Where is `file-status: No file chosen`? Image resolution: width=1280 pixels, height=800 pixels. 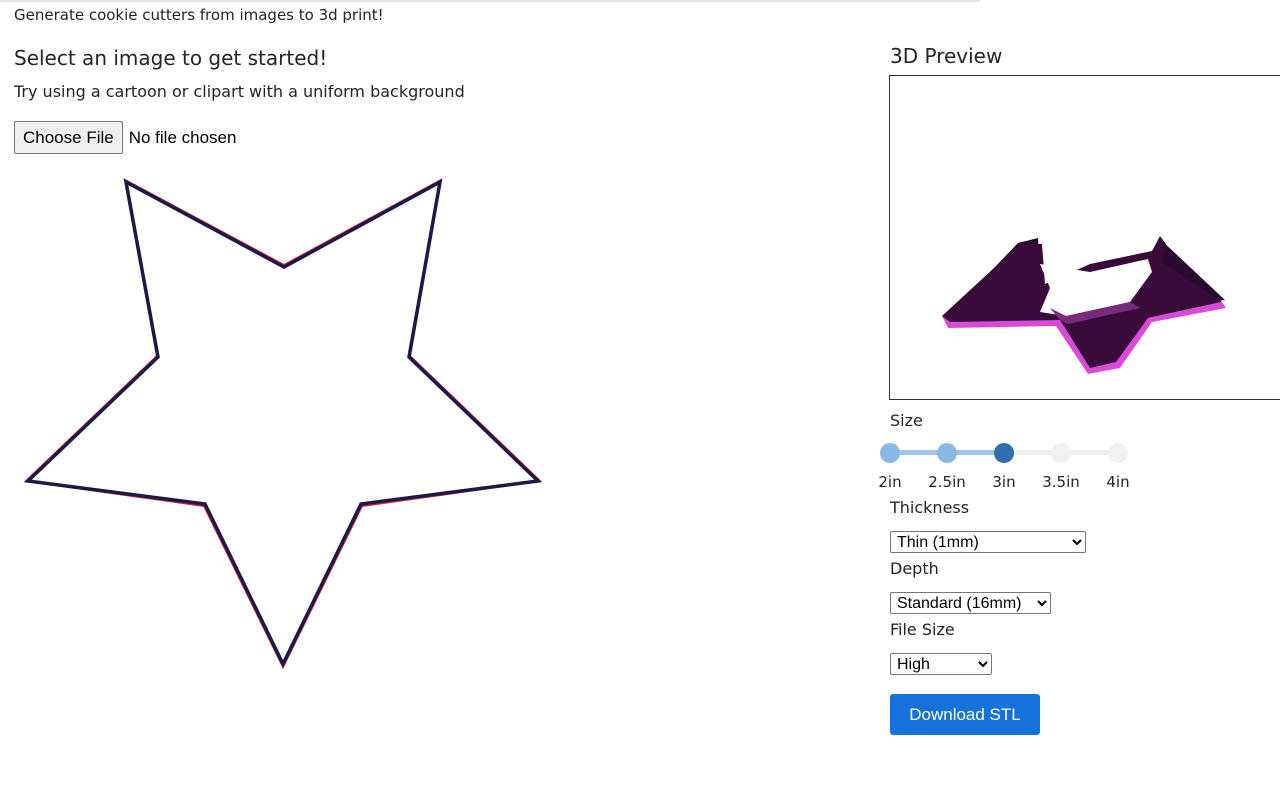 file-status: No file chosen is located at coordinates (182, 137).